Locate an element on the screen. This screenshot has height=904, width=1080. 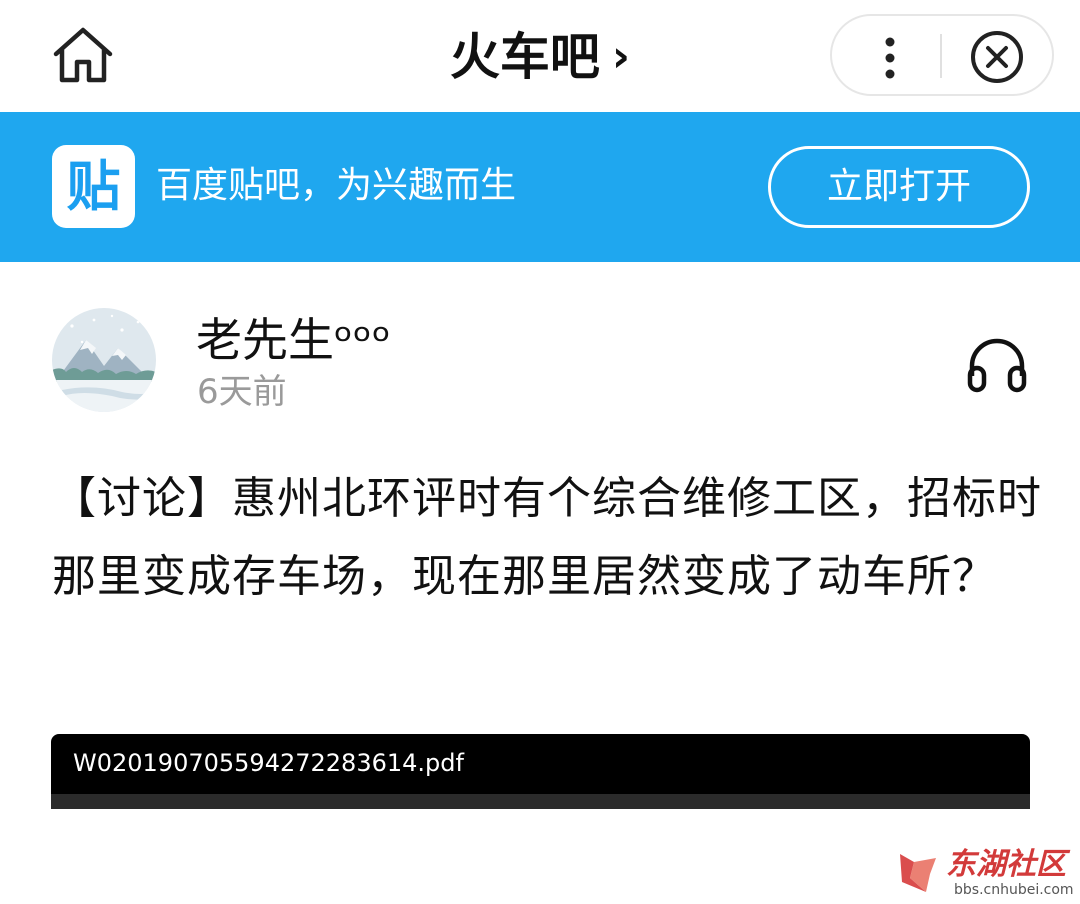
banner-slogan: 百度贴吧，为兴趣而生 is located at coordinates (336, 185).